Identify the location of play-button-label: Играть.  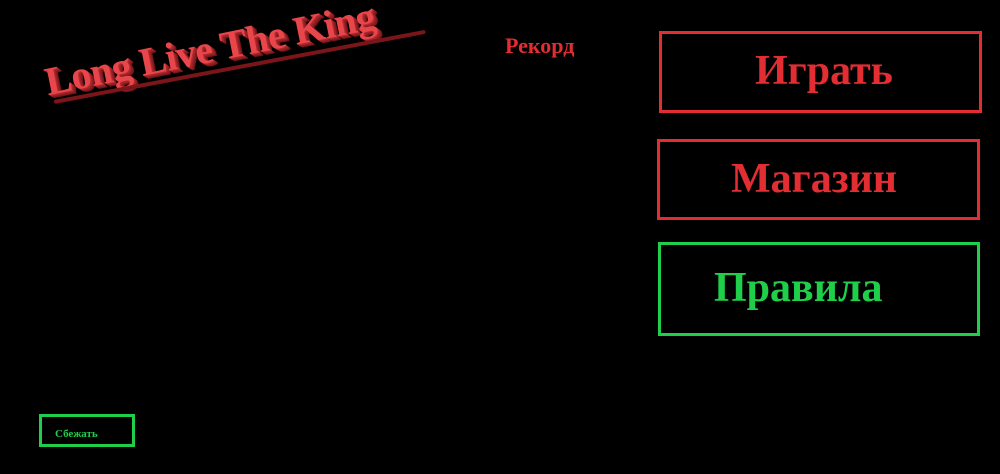
(824, 71).